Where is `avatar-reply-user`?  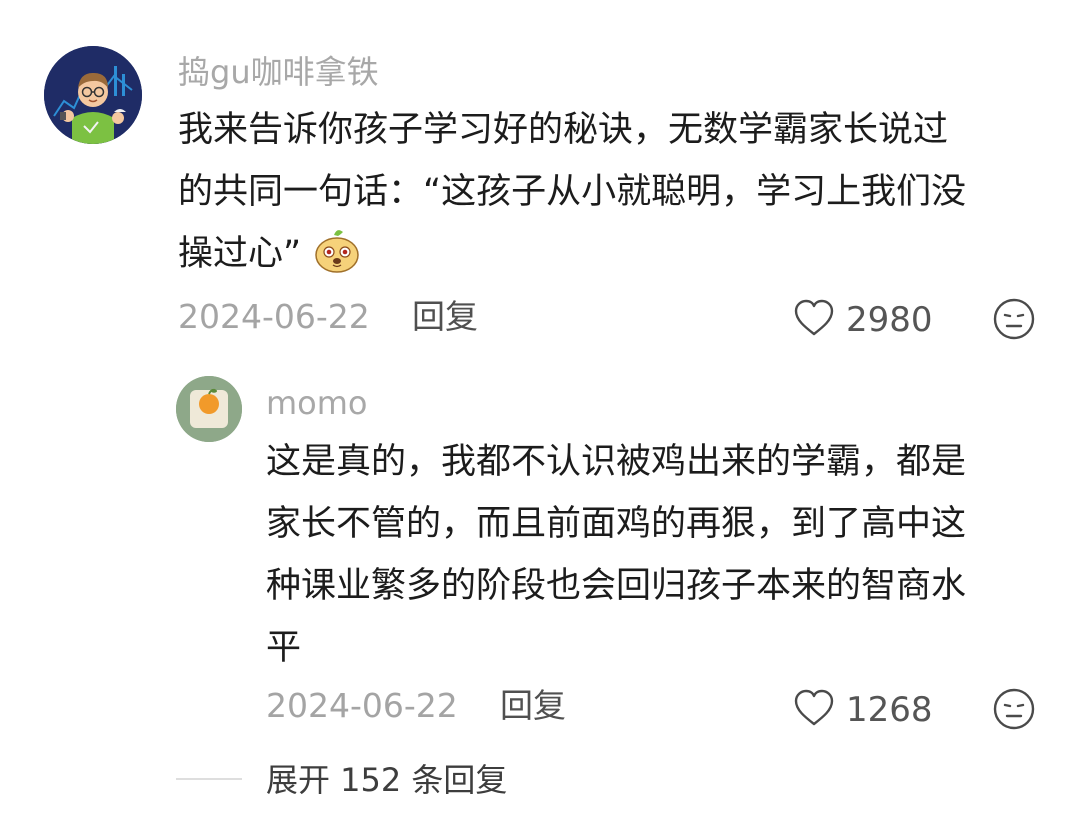
avatar-reply-user is located at coordinates (209, 409).